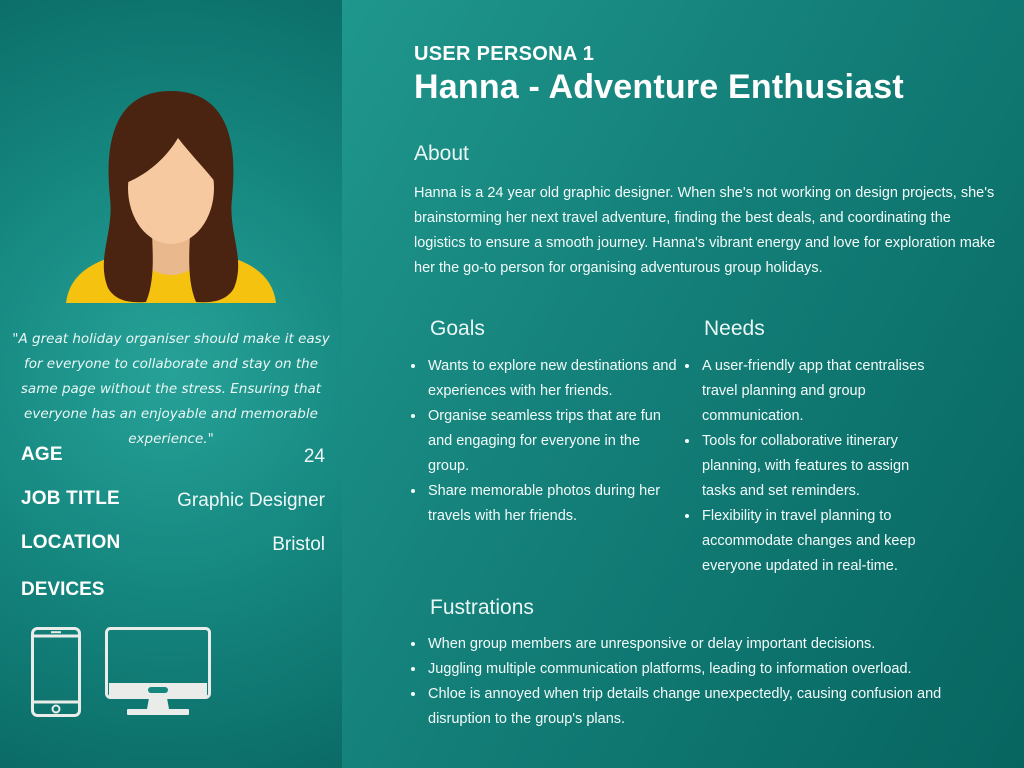  What do you see at coordinates (251, 500) in the screenshot?
I see `job-title-value: Graphic Designer` at bounding box center [251, 500].